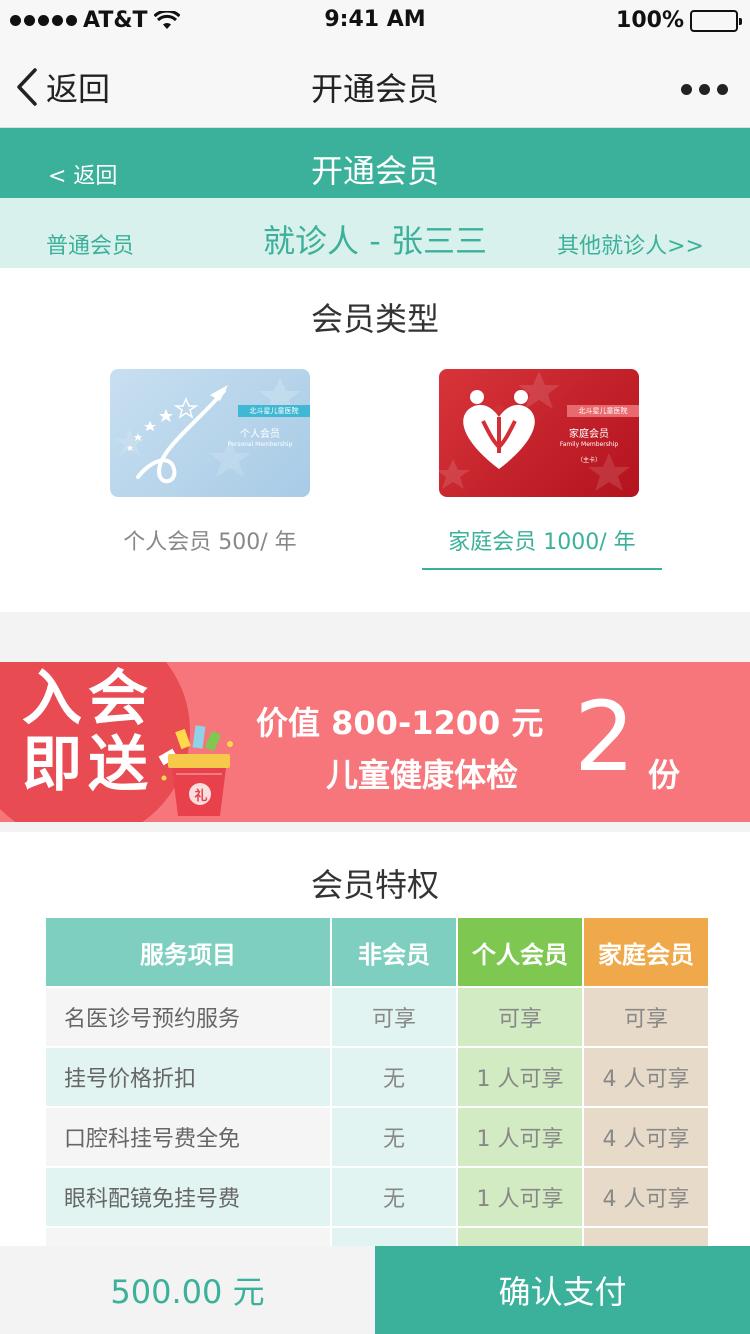  I want to click on column-header-non-member: 非会员, so click(394, 952).